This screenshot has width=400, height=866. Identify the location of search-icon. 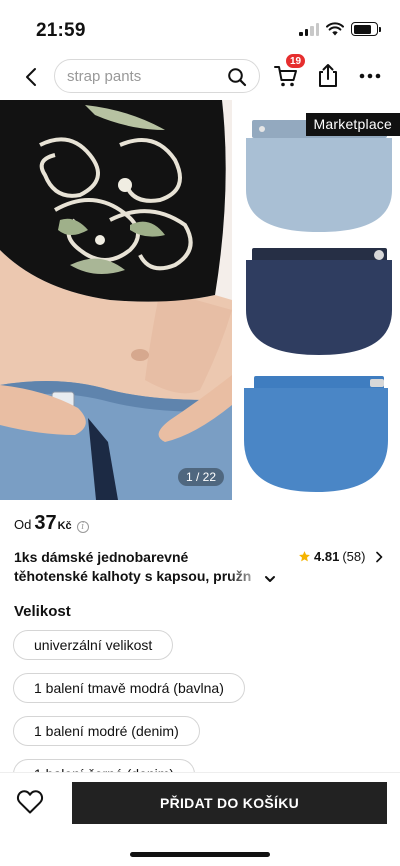
(237, 77).